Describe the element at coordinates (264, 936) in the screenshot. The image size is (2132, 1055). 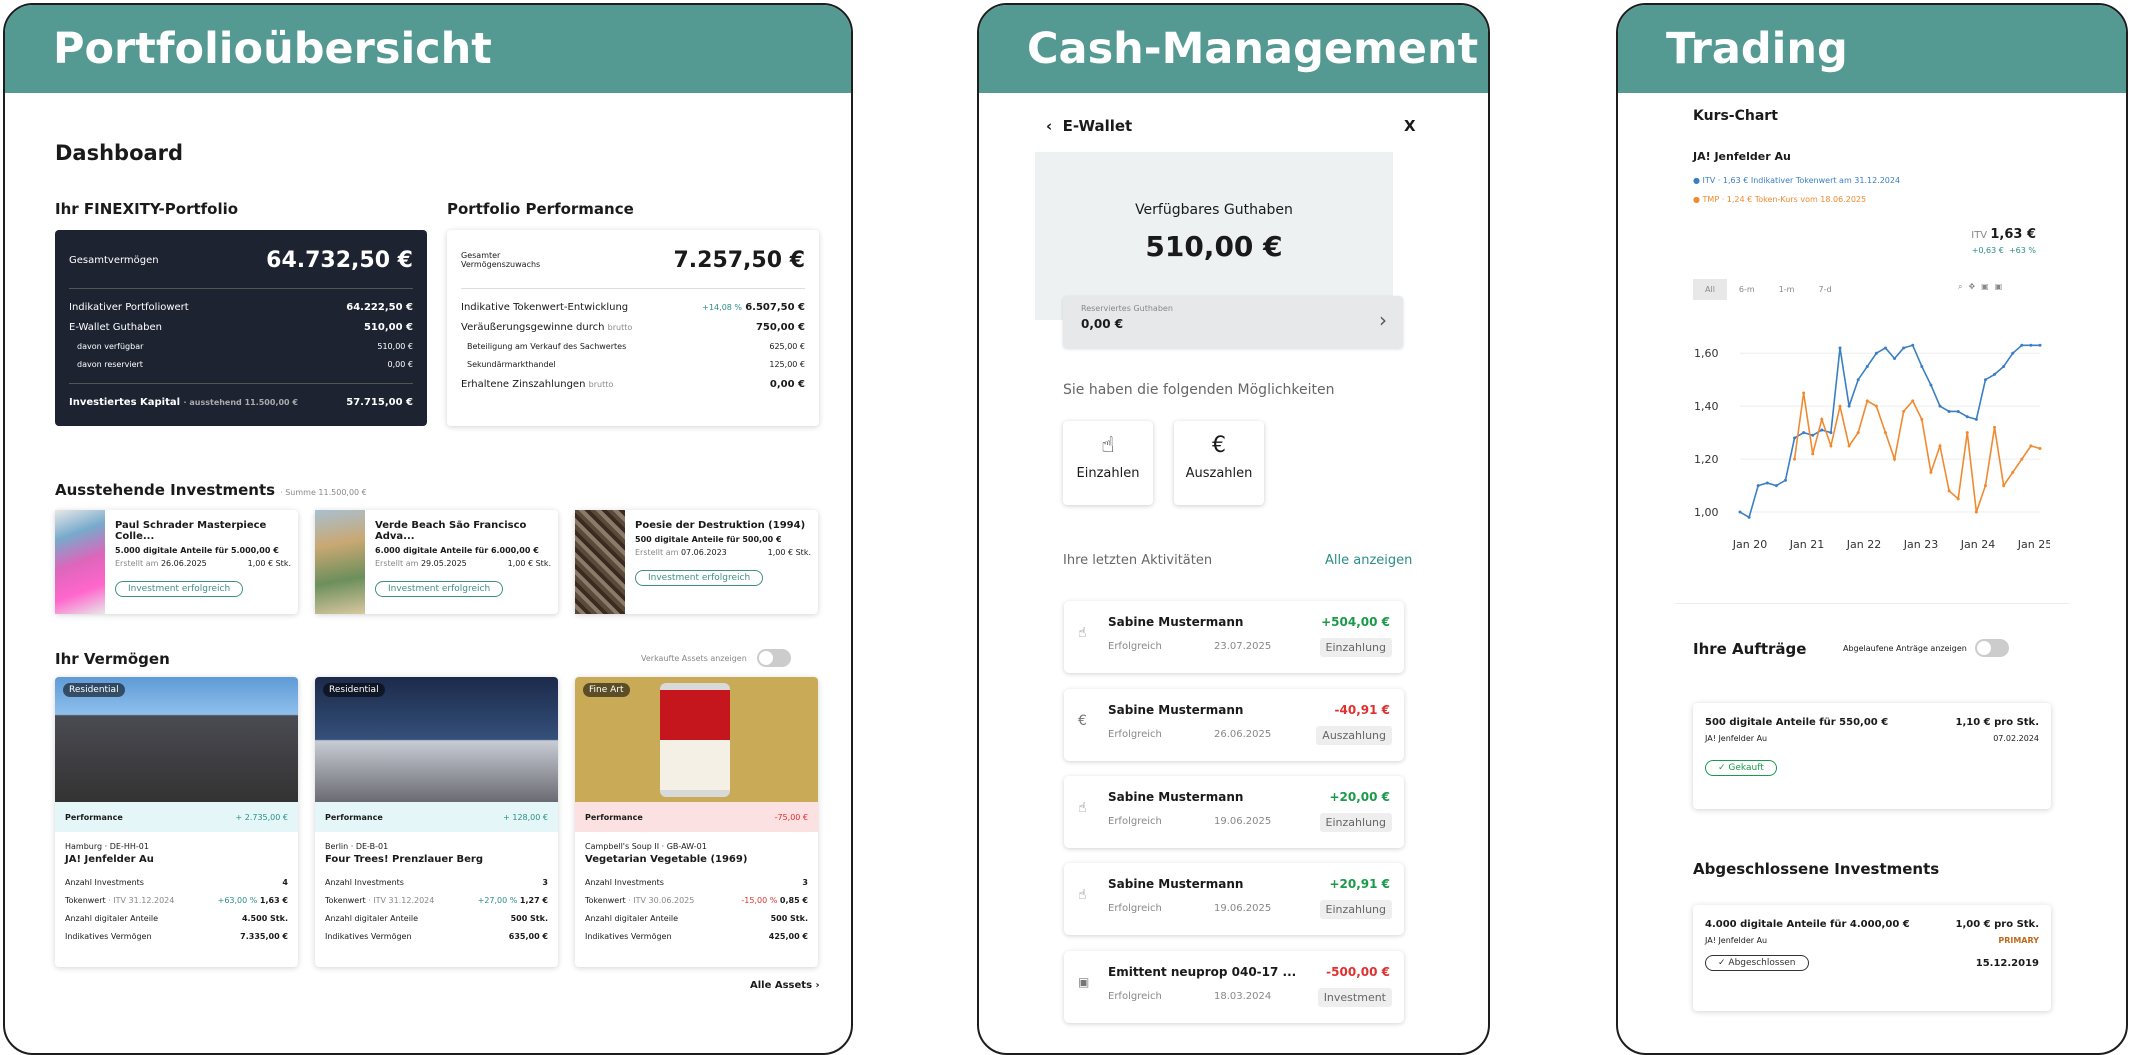
I see `wealth-value: 7.335,00 €` at that location.